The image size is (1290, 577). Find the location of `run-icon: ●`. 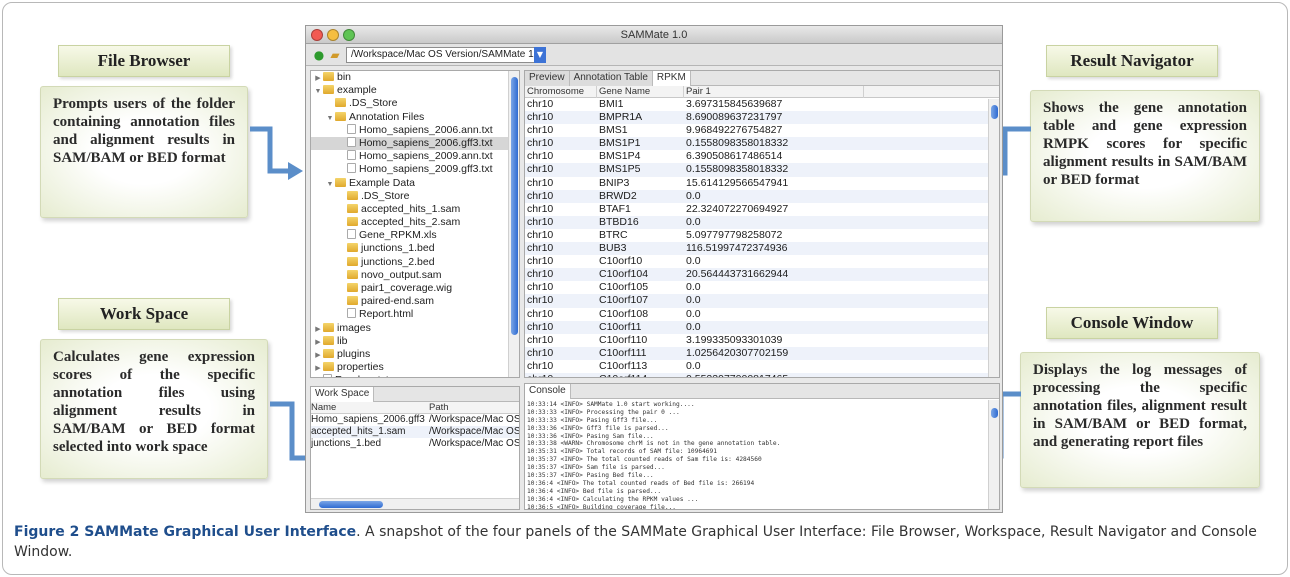

run-icon: ● is located at coordinates (319, 55).